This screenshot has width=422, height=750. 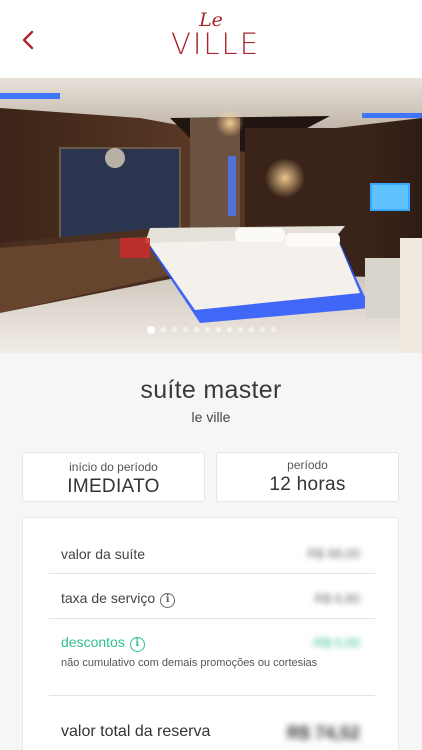 What do you see at coordinates (216, 44) in the screenshot?
I see `logo-ville: VILLE` at bounding box center [216, 44].